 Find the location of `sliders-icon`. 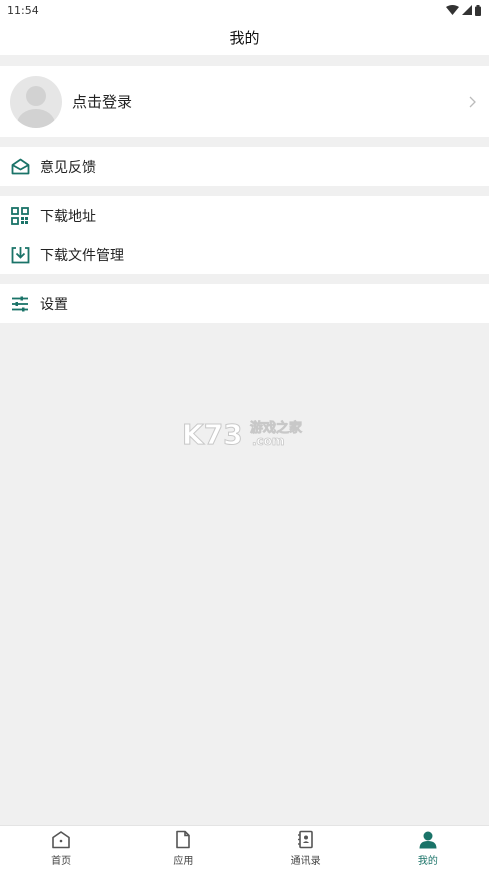

sliders-icon is located at coordinates (20, 304).